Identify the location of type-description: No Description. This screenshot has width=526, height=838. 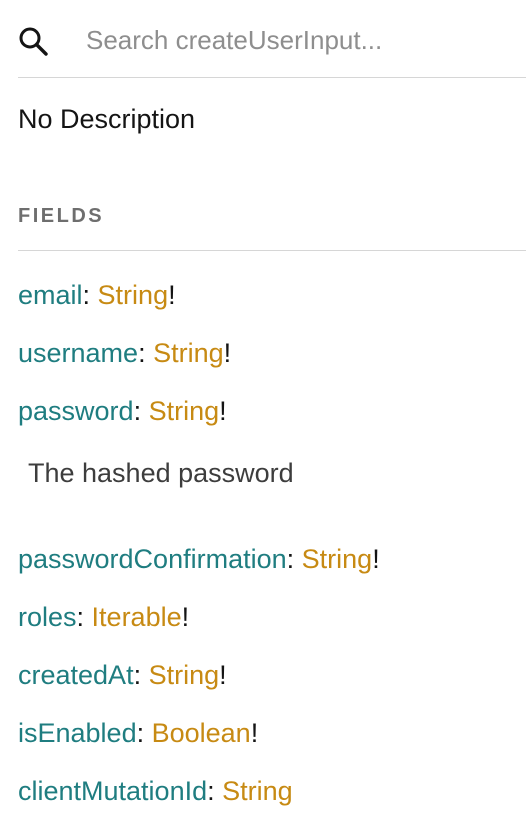
(107, 119).